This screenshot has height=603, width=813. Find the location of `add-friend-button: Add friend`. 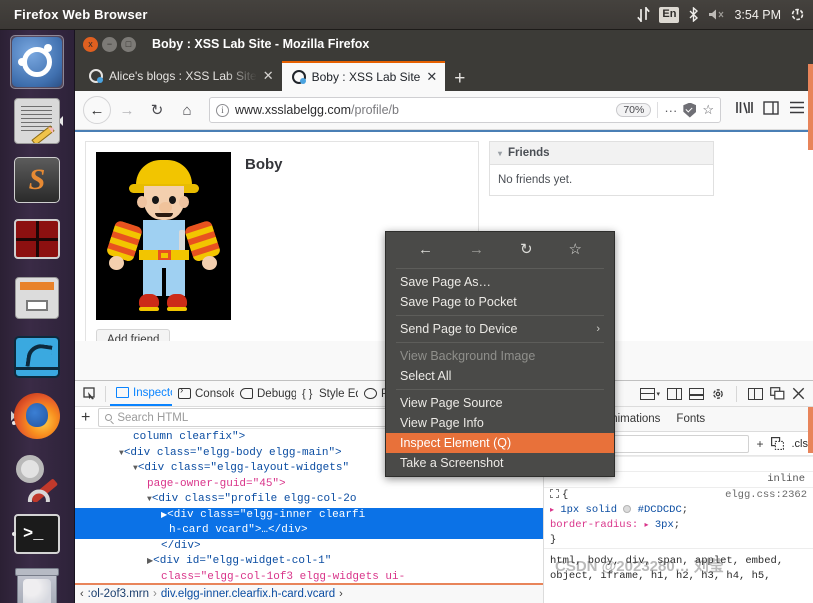

add-friend-button: Add friend is located at coordinates (133, 335).